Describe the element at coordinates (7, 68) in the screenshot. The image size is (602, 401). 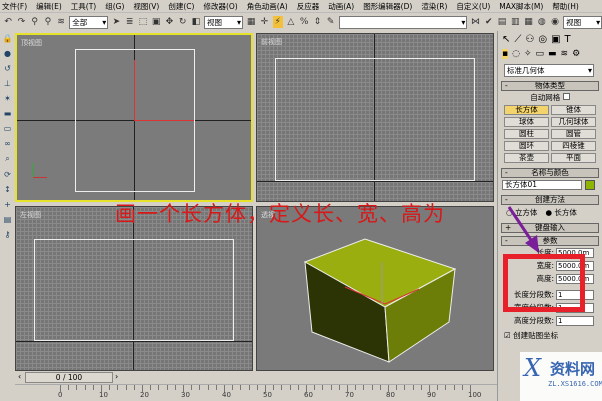
I see `orbit-icon: ↺` at that location.